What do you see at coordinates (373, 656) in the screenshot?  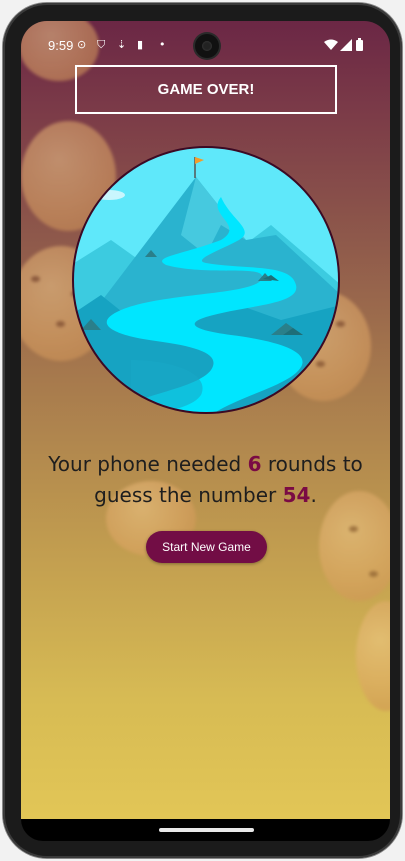 I see `cookie-decoration` at bounding box center [373, 656].